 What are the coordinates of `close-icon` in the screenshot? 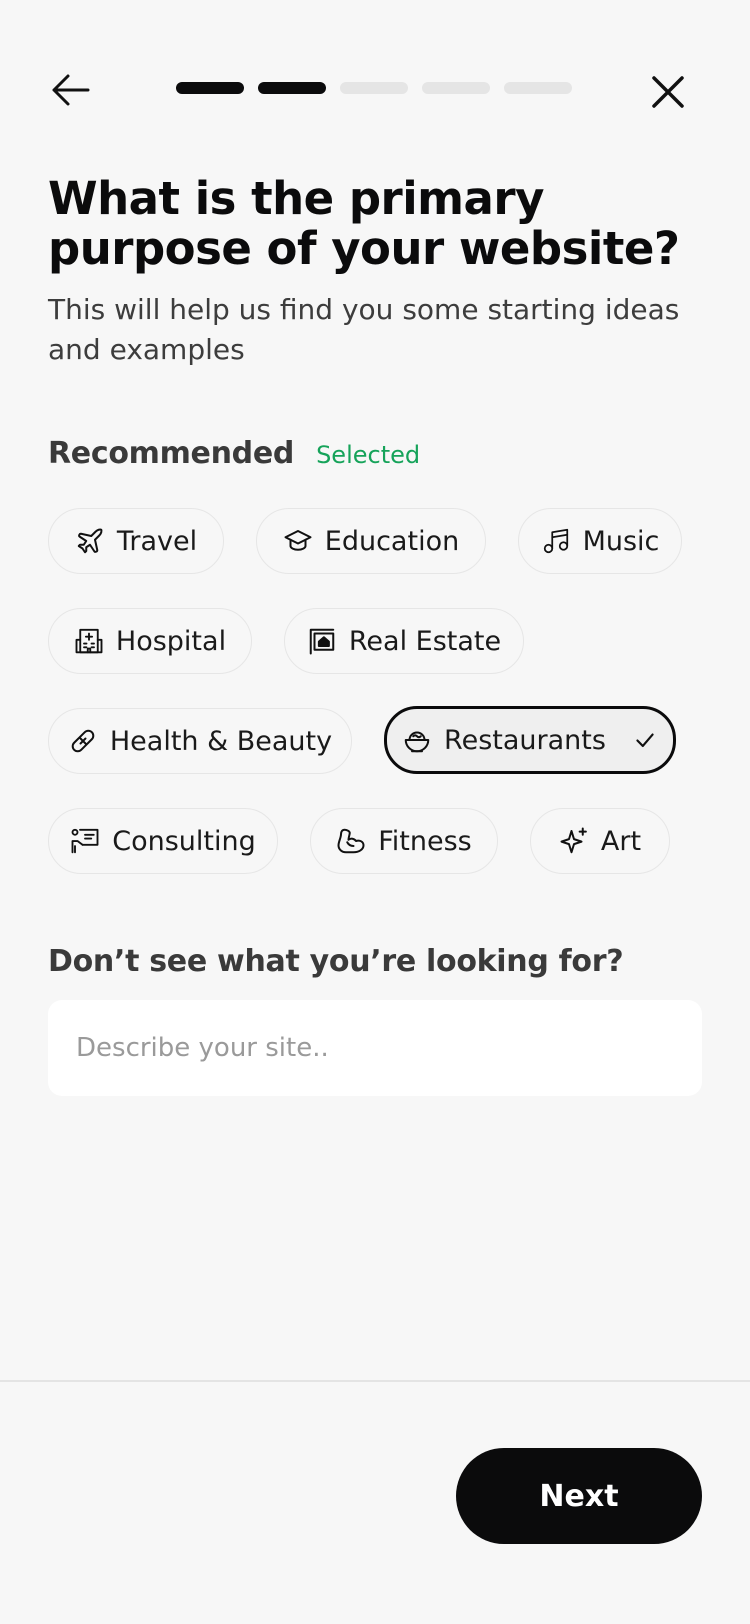 It's located at (668, 92).